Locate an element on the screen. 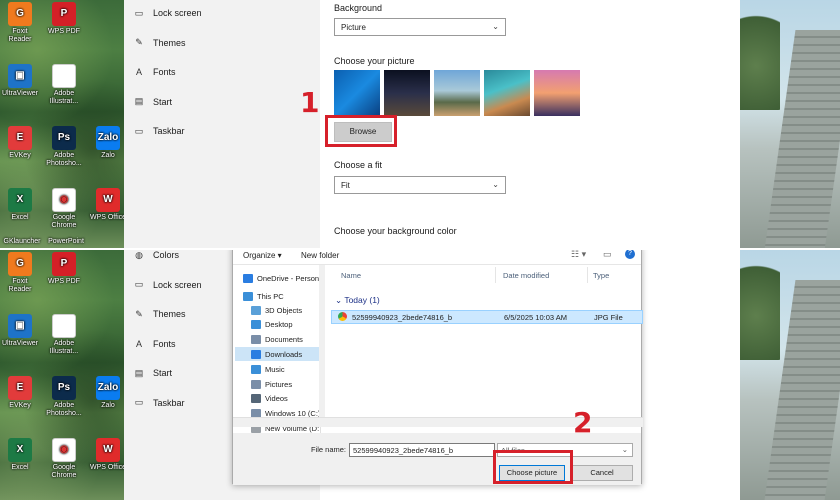  nav-item-label: This PC is located at coordinates (270, 296).